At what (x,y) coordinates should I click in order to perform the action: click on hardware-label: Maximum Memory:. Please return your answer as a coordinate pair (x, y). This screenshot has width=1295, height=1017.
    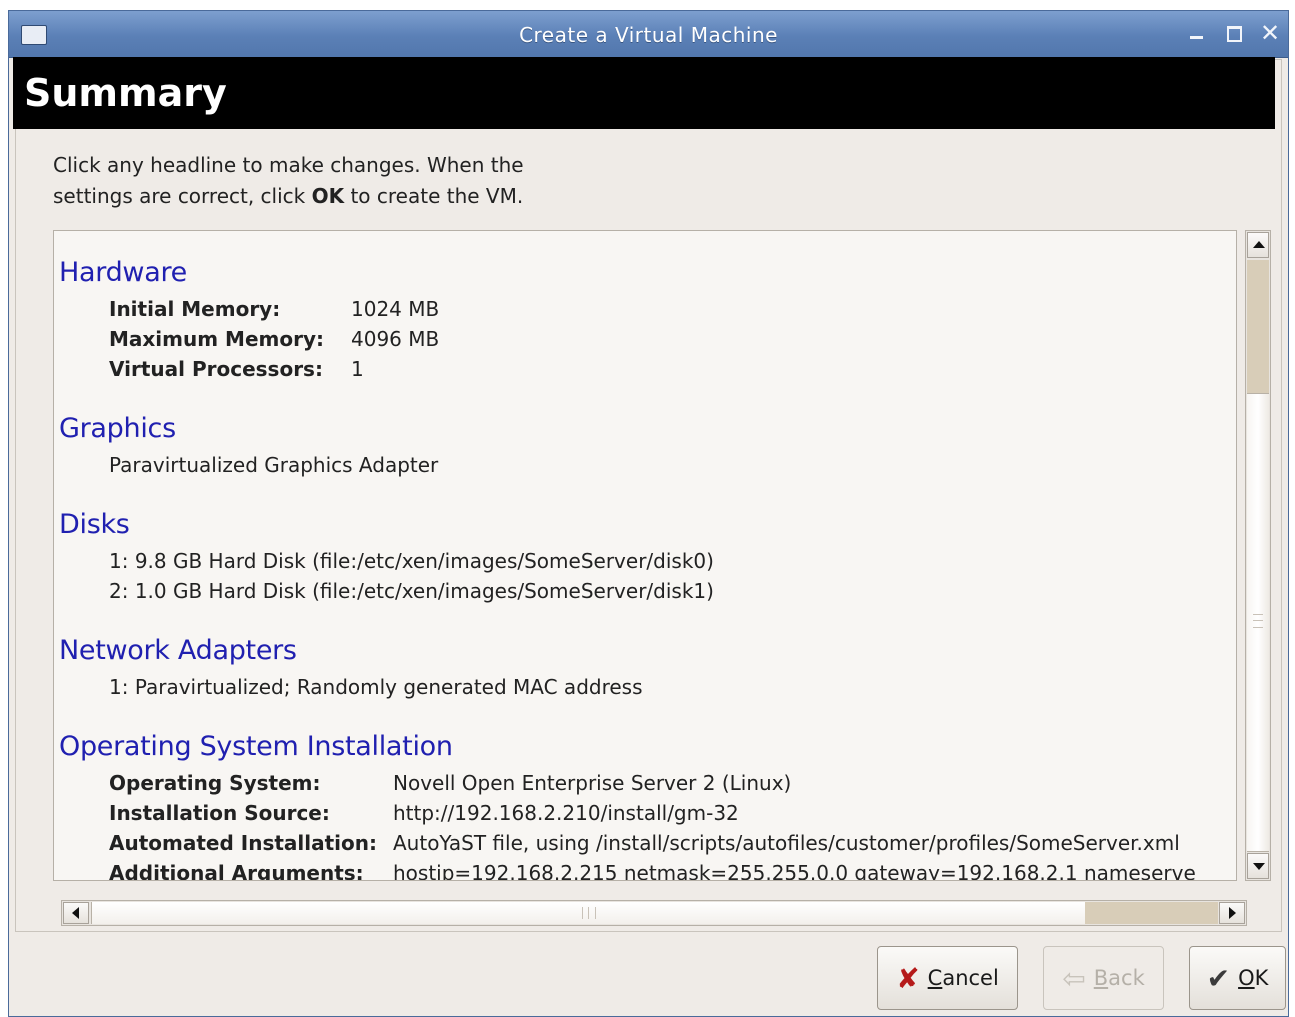
    Looking at the image, I should click on (216, 339).